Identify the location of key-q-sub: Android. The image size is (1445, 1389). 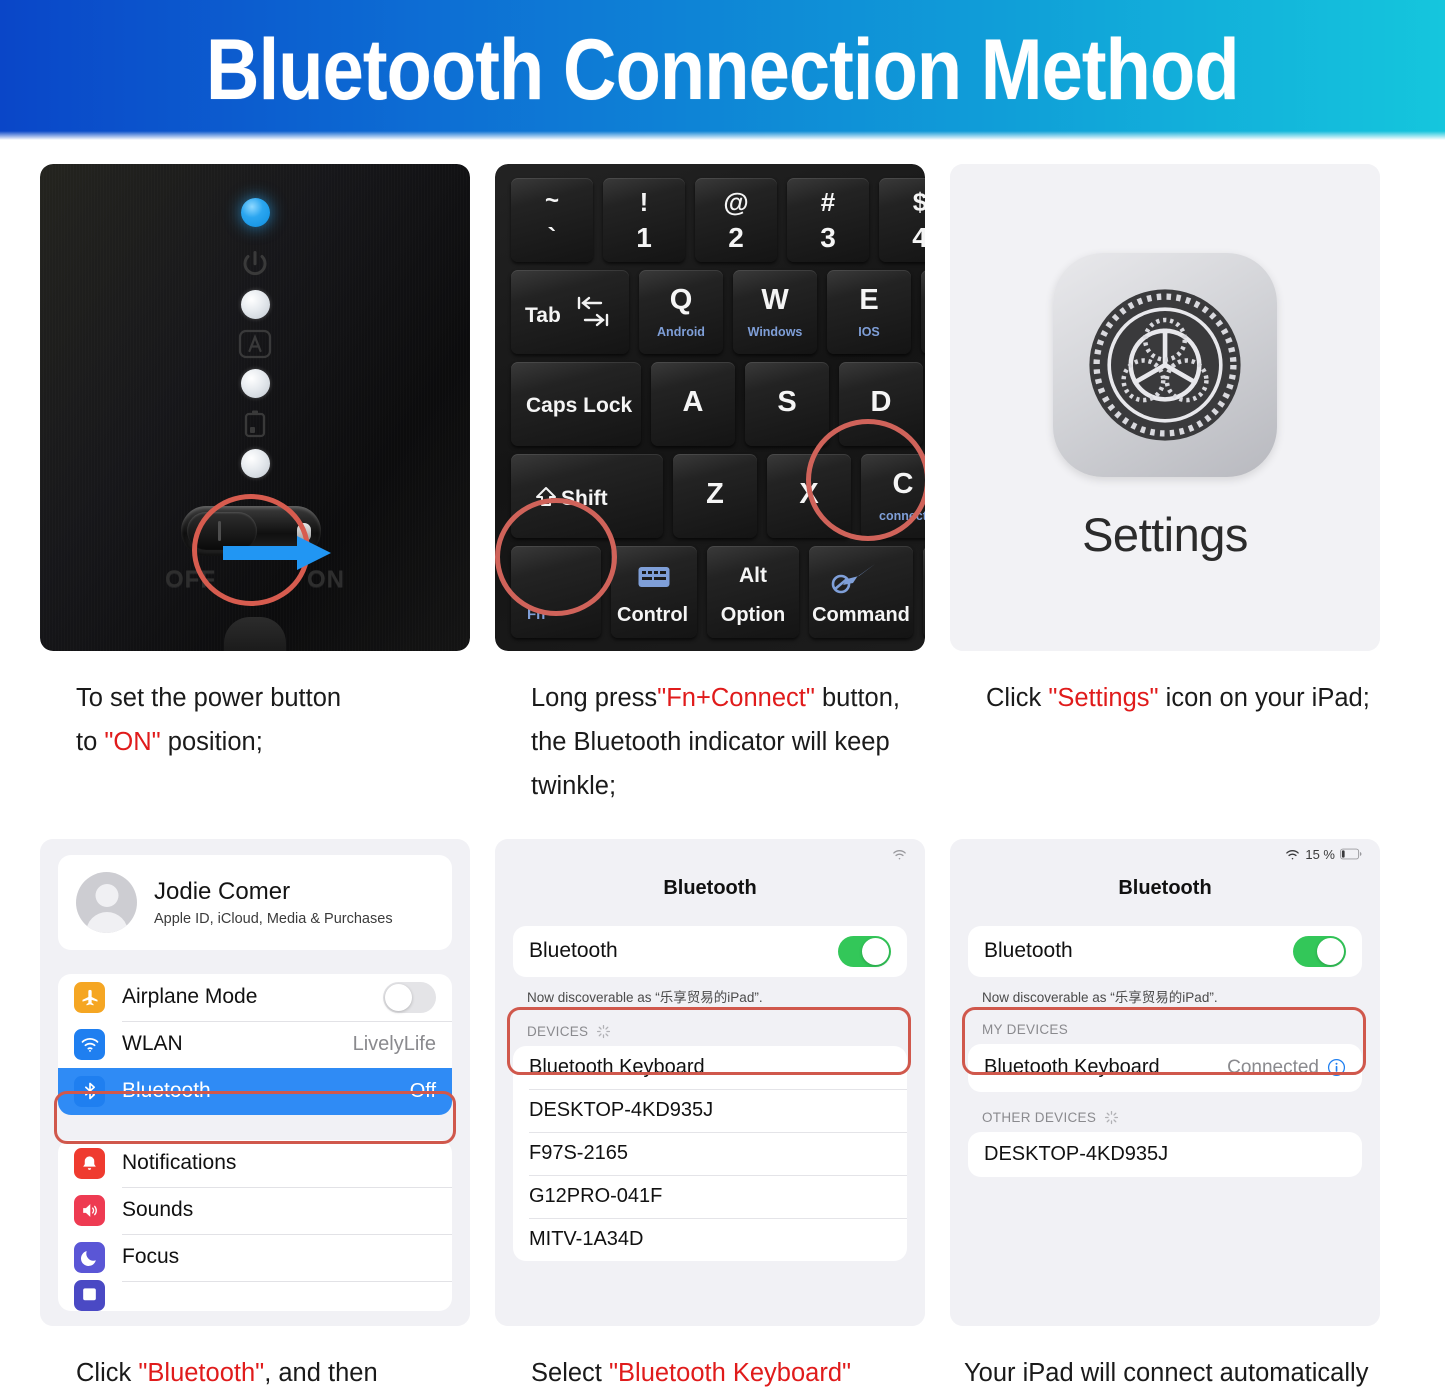
(681, 332).